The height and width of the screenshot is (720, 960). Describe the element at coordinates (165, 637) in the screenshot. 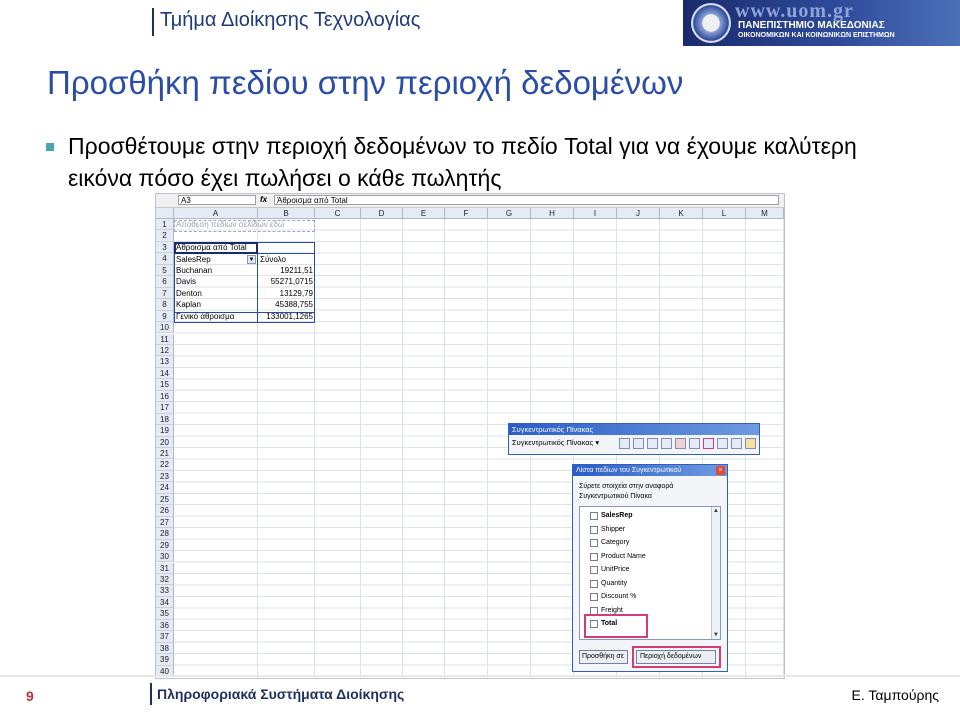

I see `row-header: 37` at that location.